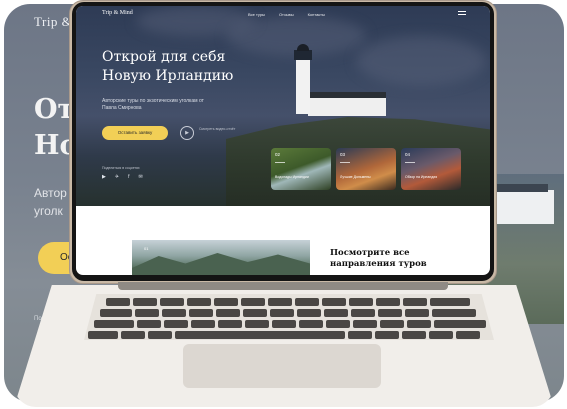 The image size is (567, 409). I want to click on tour-card-number: 03, so click(343, 154).